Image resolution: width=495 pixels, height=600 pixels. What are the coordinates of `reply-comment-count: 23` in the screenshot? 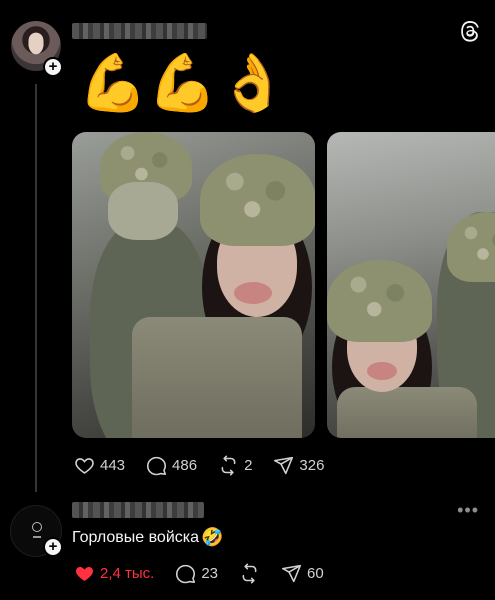 It's located at (210, 573).